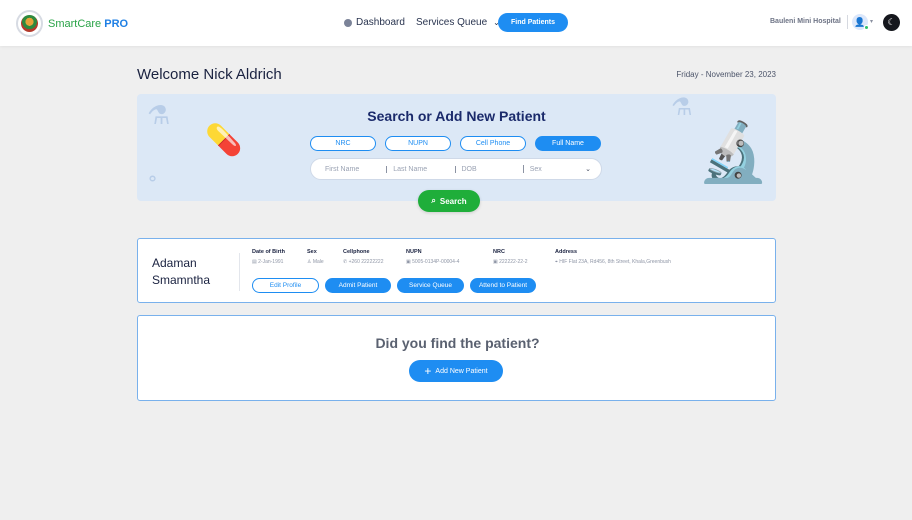 This screenshot has width=912, height=520. Describe the element at coordinates (503, 285) in the screenshot. I see `attend-to-patient-button: Attend to Patient` at that location.